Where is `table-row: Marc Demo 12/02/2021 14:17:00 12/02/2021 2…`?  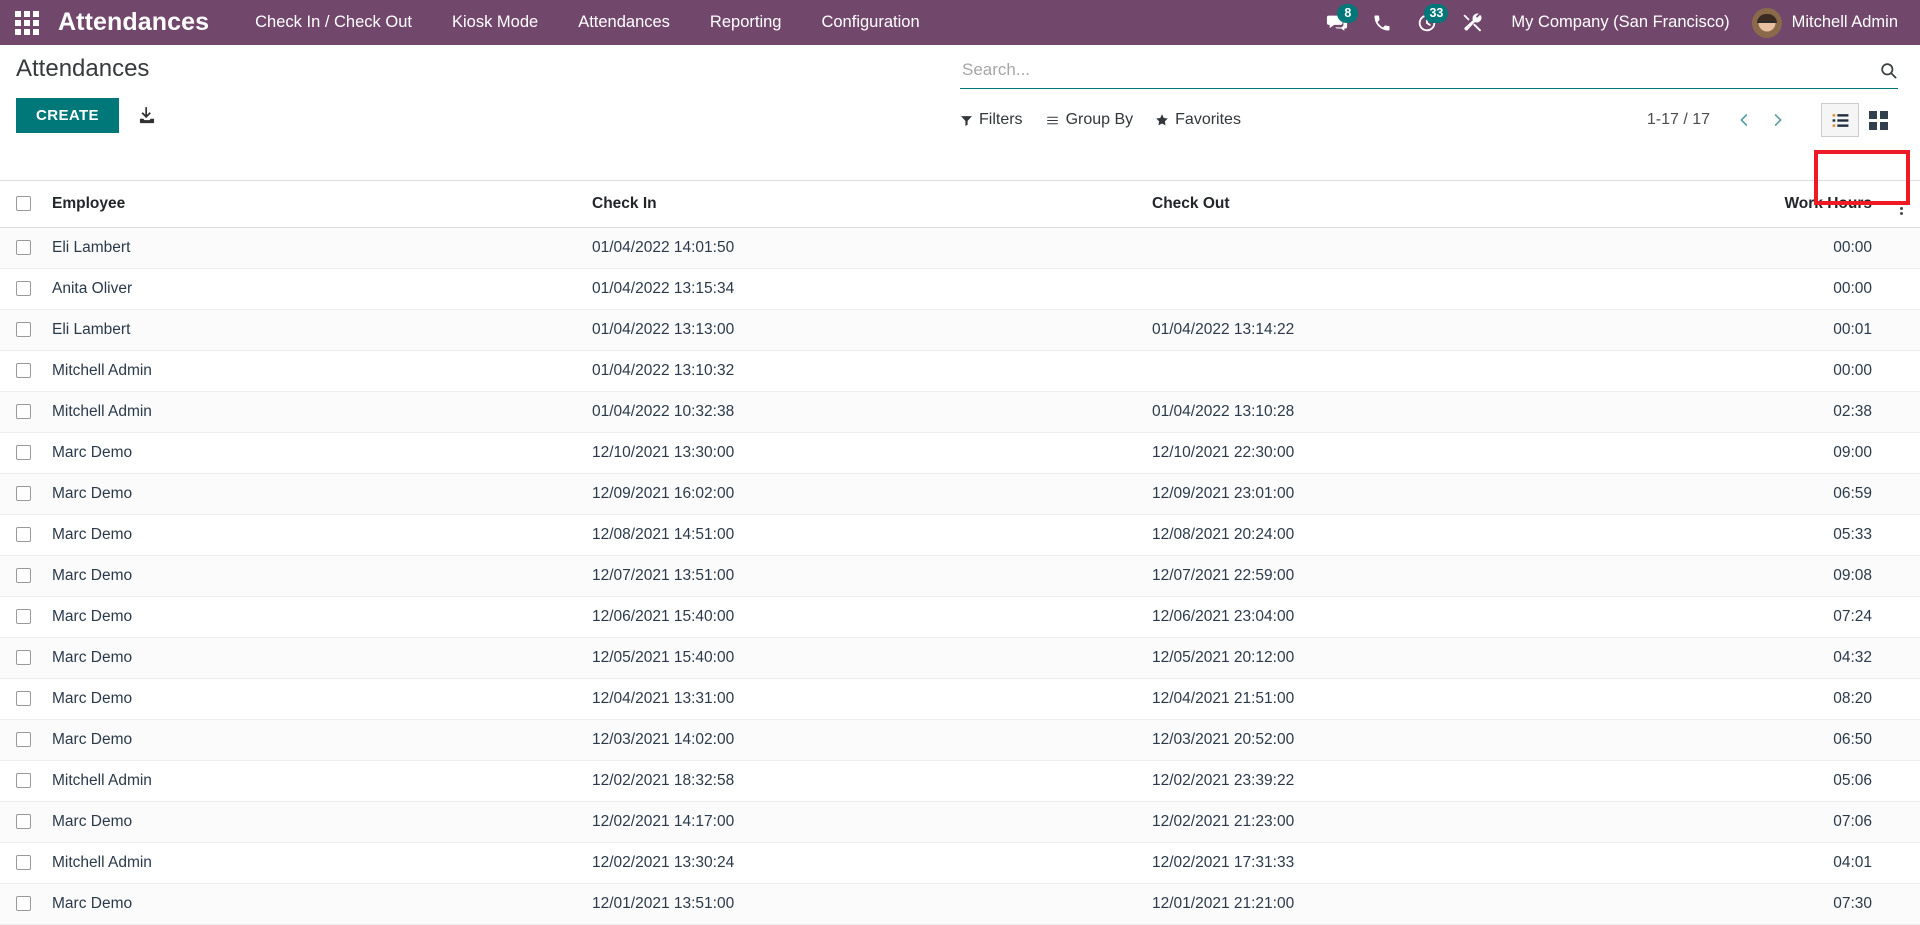
table-row: Marc Demo 12/02/2021 14:17:00 12/02/2021 2… is located at coordinates (960, 822).